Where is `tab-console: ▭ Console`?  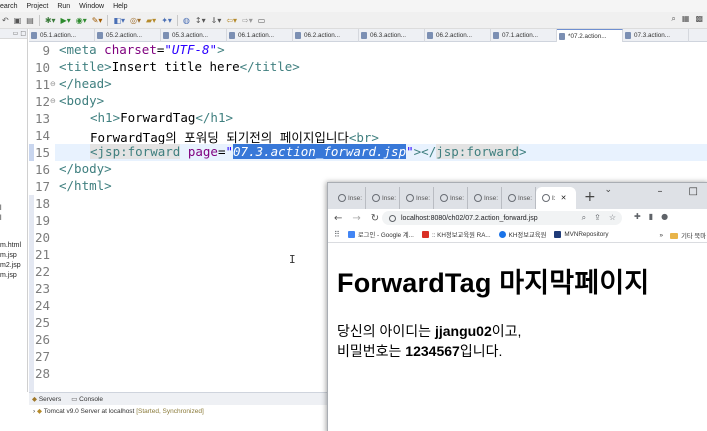
tab-console: ▭ Console is located at coordinates (87, 399).